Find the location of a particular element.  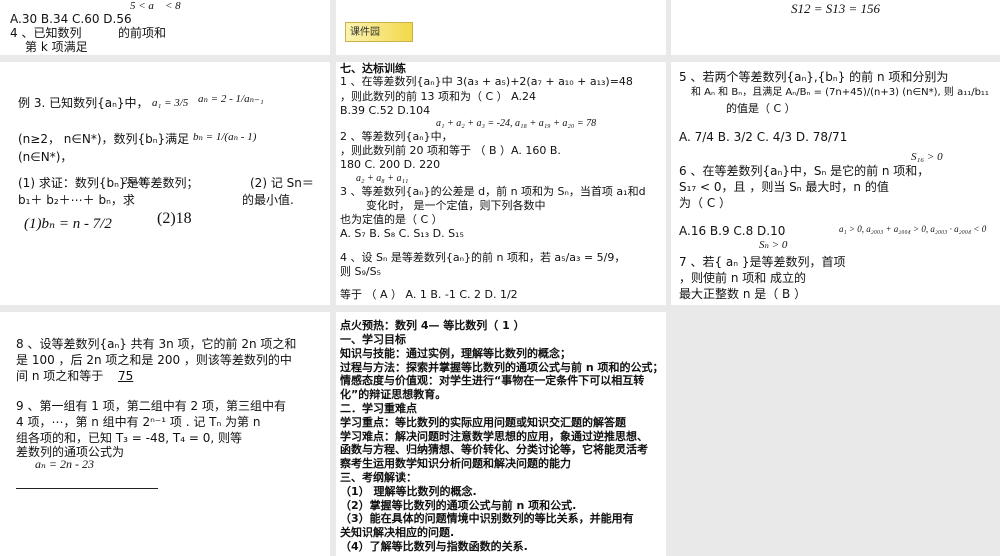

question-text: 4 、设 Sₙ 是等差数列{aₙ}的前 n 项和，若 a₅/a₃ = 5/9， is located at coordinates (483, 257).